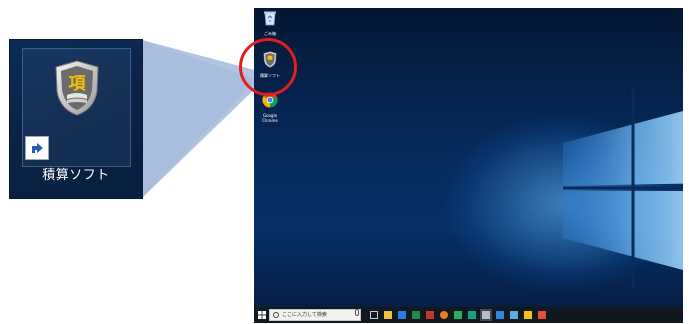 The width and height of the screenshot is (689, 324). What do you see at coordinates (76, 119) in the screenshot?
I see `zoom-callout: 項 積算ソフト` at bounding box center [76, 119].